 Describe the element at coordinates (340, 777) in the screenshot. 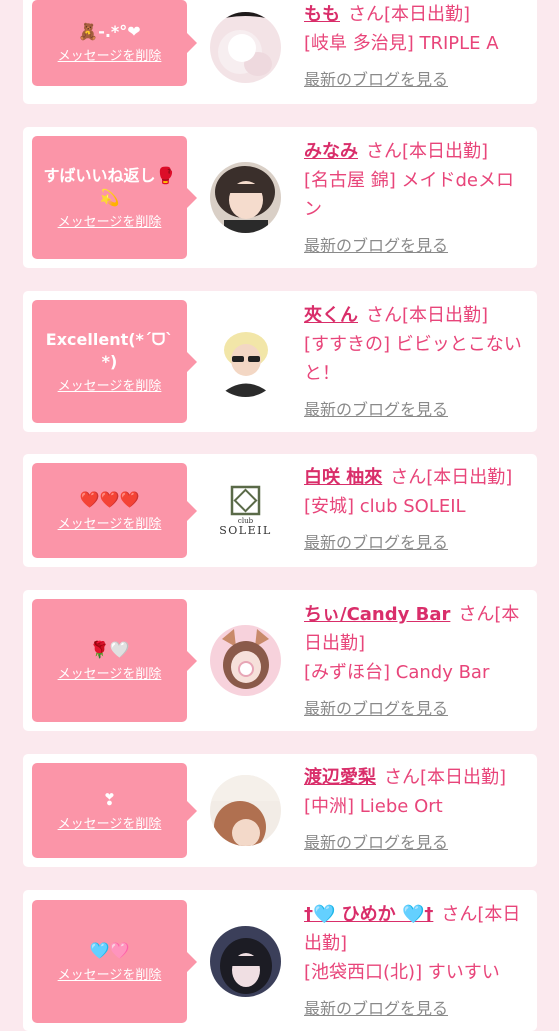

I see `cast-name-link: 渡辺愛梨` at that location.